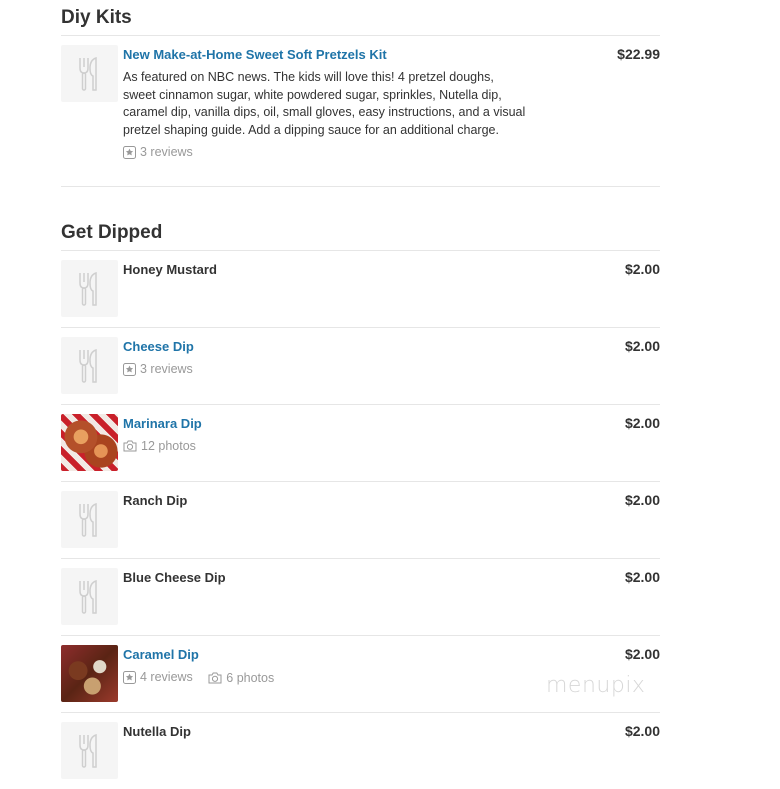  Describe the element at coordinates (360, 520) in the screenshot. I see `menu-item: $2.00 Ranch Dip` at that location.